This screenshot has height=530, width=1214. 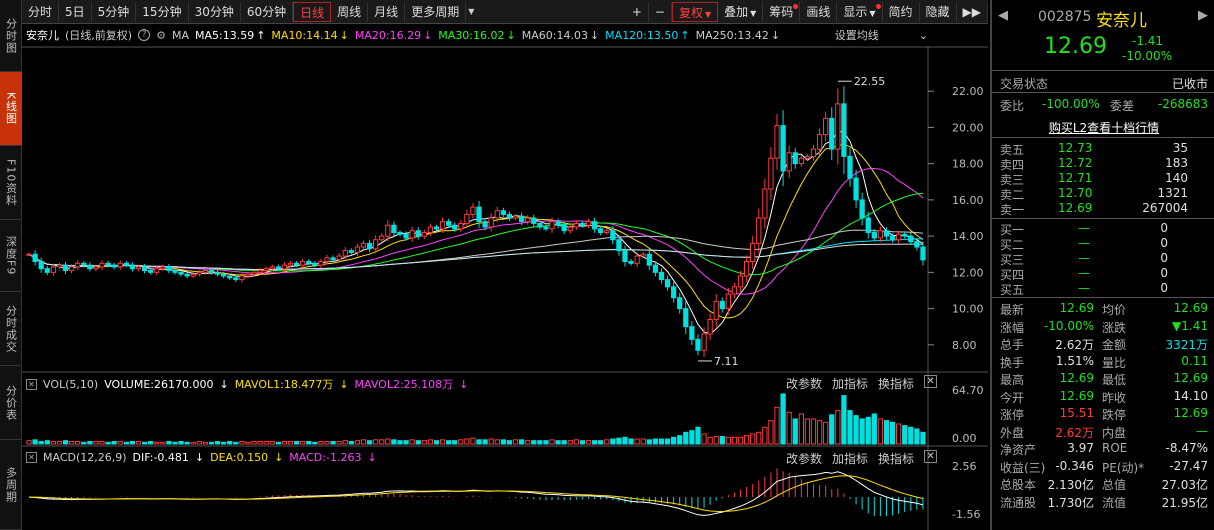 What do you see at coordinates (690, 12) in the screenshot?
I see `tool-label: 复权` at bounding box center [690, 12].